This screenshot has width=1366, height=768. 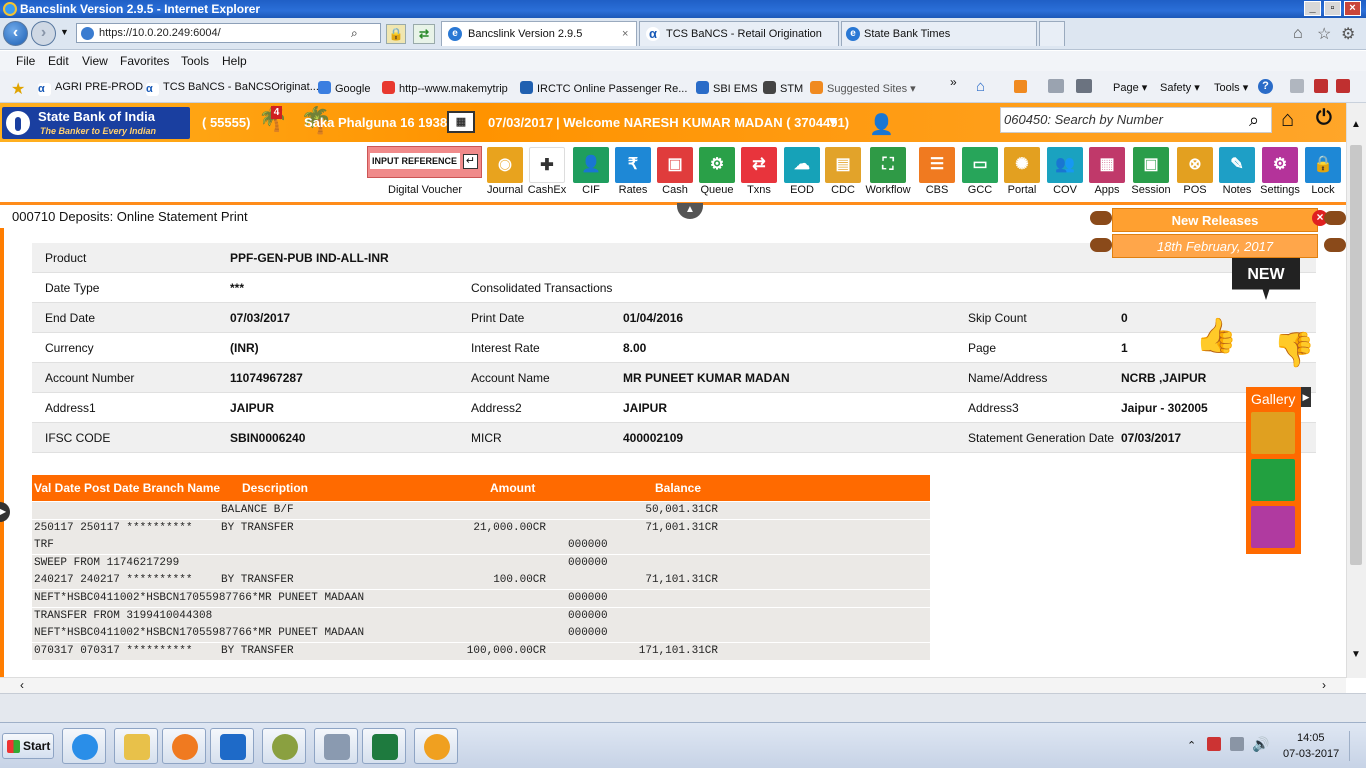 What do you see at coordinates (539, 33) in the screenshot?
I see `tab-bancslink: e Bancslink Version 2.9.5 ×` at bounding box center [539, 33].